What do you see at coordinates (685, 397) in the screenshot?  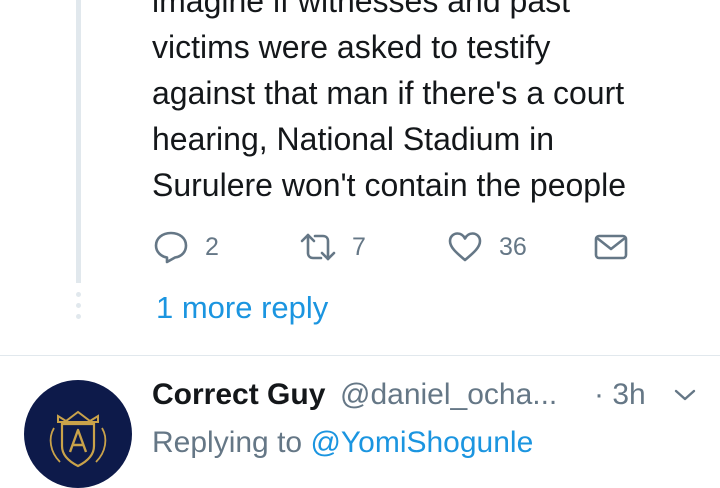 I see `chevron-down-icon` at bounding box center [685, 397].